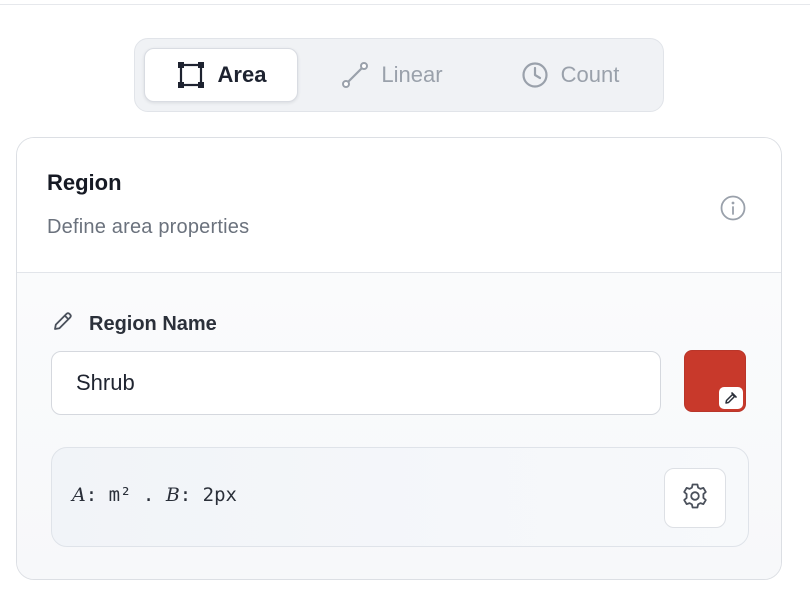  What do you see at coordinates (153, 323) in the screenshot?
I see `region-name-label-text: Region Name` at bounding box center [153, 323].